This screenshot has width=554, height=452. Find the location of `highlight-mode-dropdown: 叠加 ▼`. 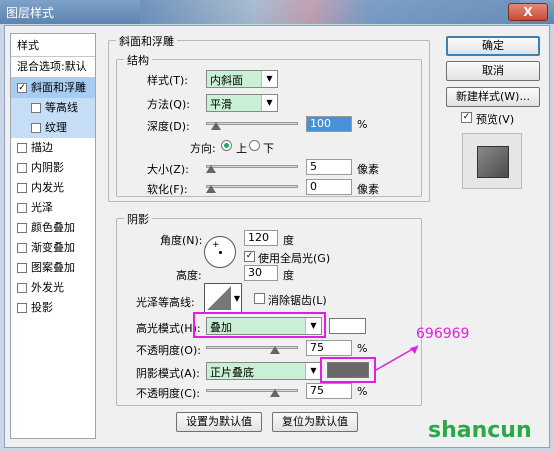

highlight-mode-dropdown: 叠加 ▼ is located at coordinates (264, 326).